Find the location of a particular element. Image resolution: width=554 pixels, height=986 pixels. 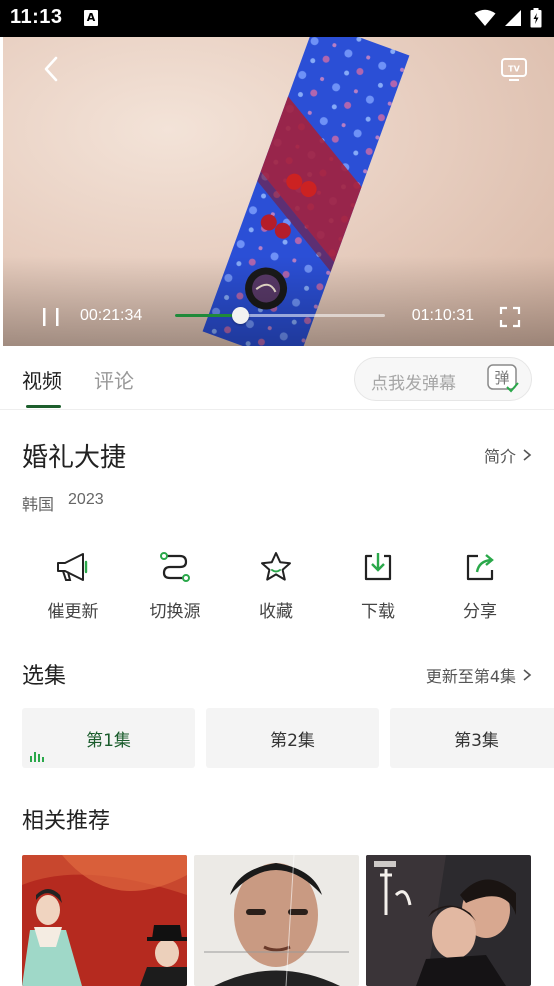

action-label: 催更新 is located at coordinates (73, 612).